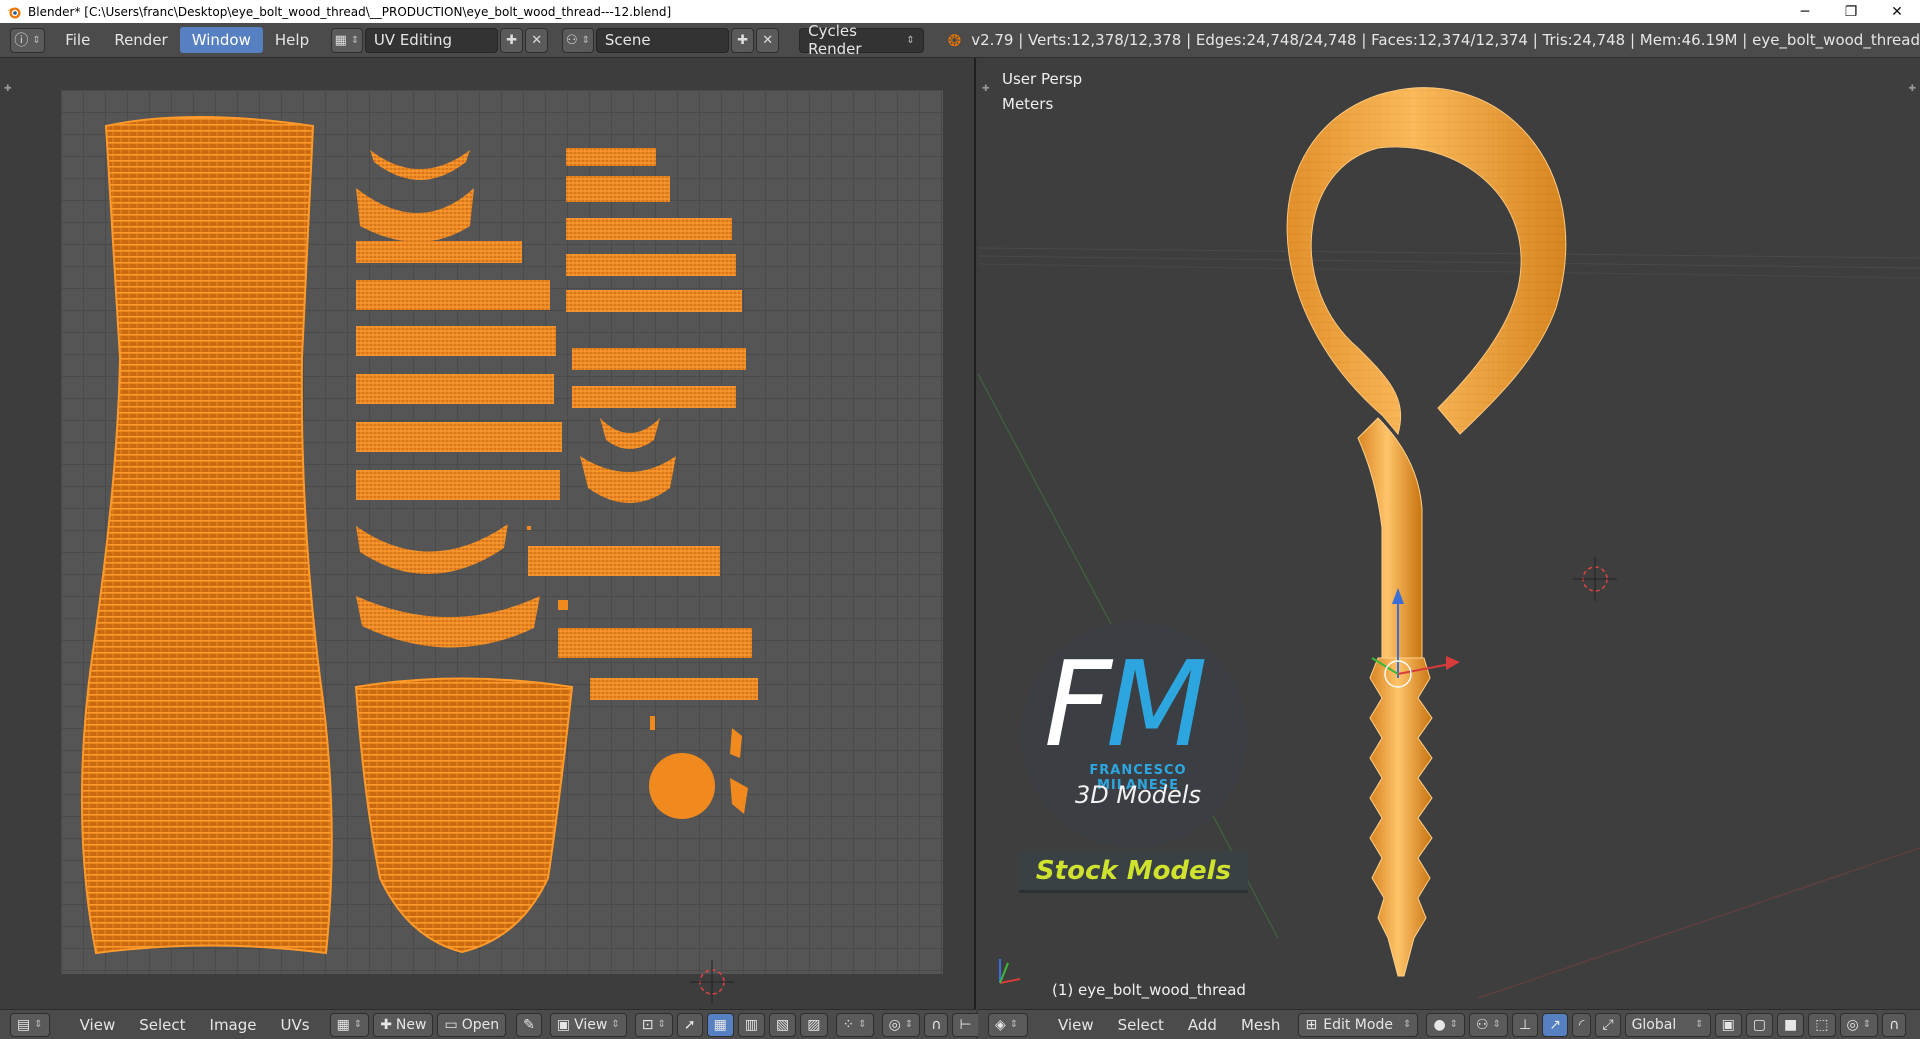 The height and width of the screenshot is (1039, 1920). Describe the element at coordinates (861, 40) in the screenshot. I see `render-engine-select: Cycles Render ⇕` at that location.